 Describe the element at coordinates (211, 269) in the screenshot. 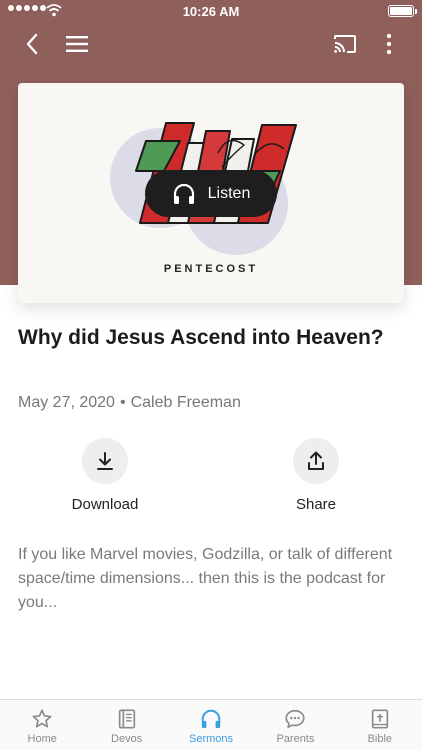

I see `artwork-caption: PENTECOST` at that location.